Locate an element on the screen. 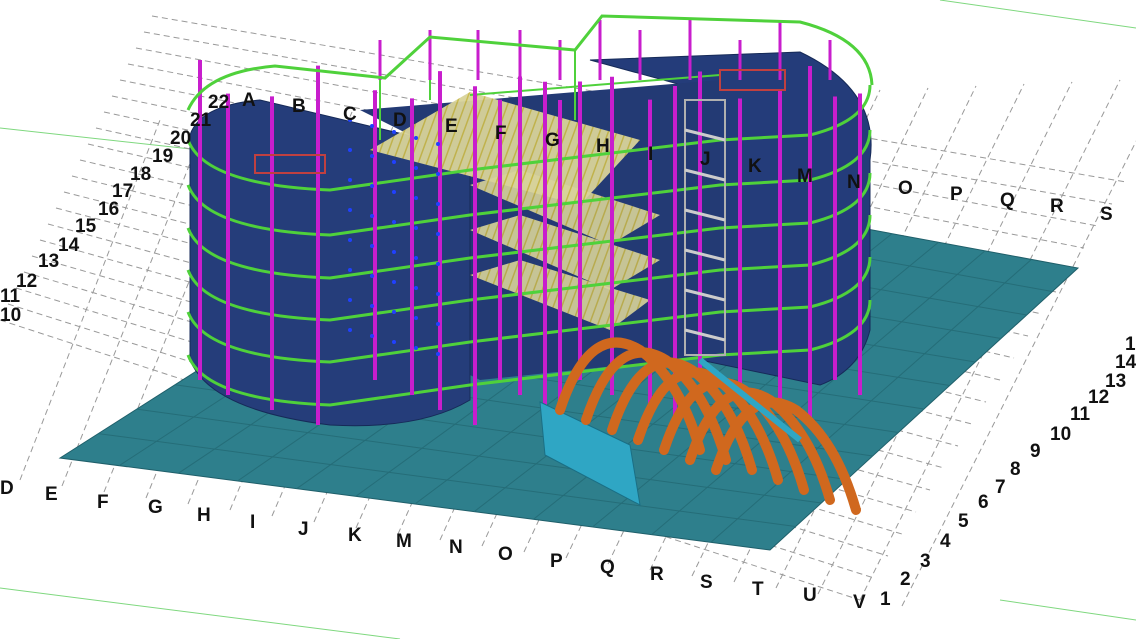 The width and height of the screenshot is (1136, 639). grid-label-front: U is located at coordinates (810, 595).